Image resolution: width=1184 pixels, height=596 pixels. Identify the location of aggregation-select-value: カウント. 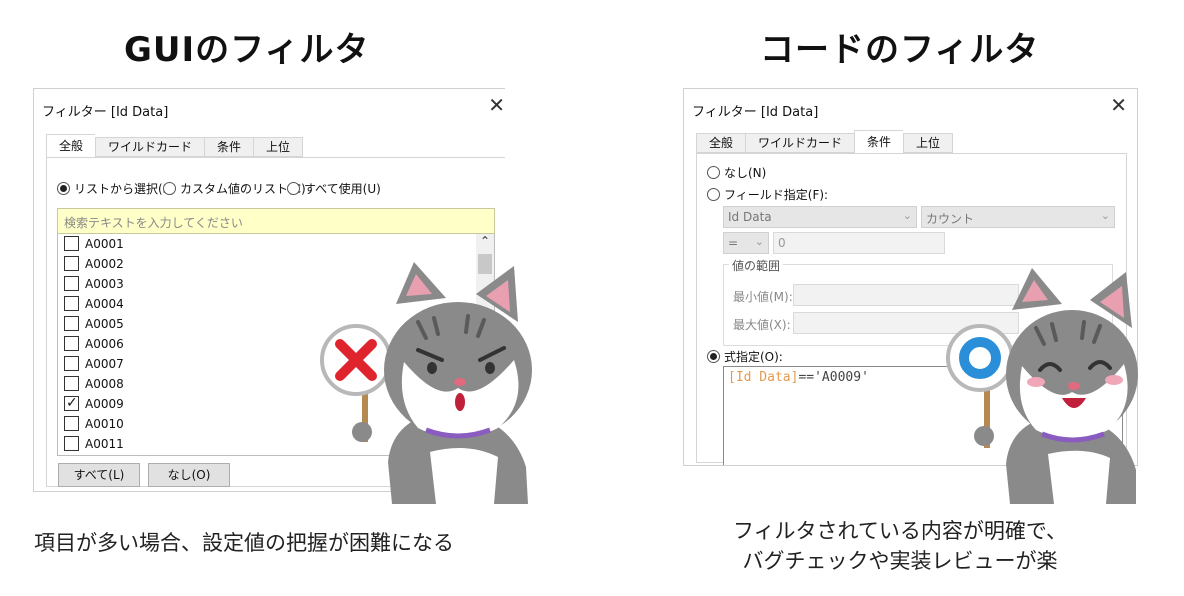
(950, 219).